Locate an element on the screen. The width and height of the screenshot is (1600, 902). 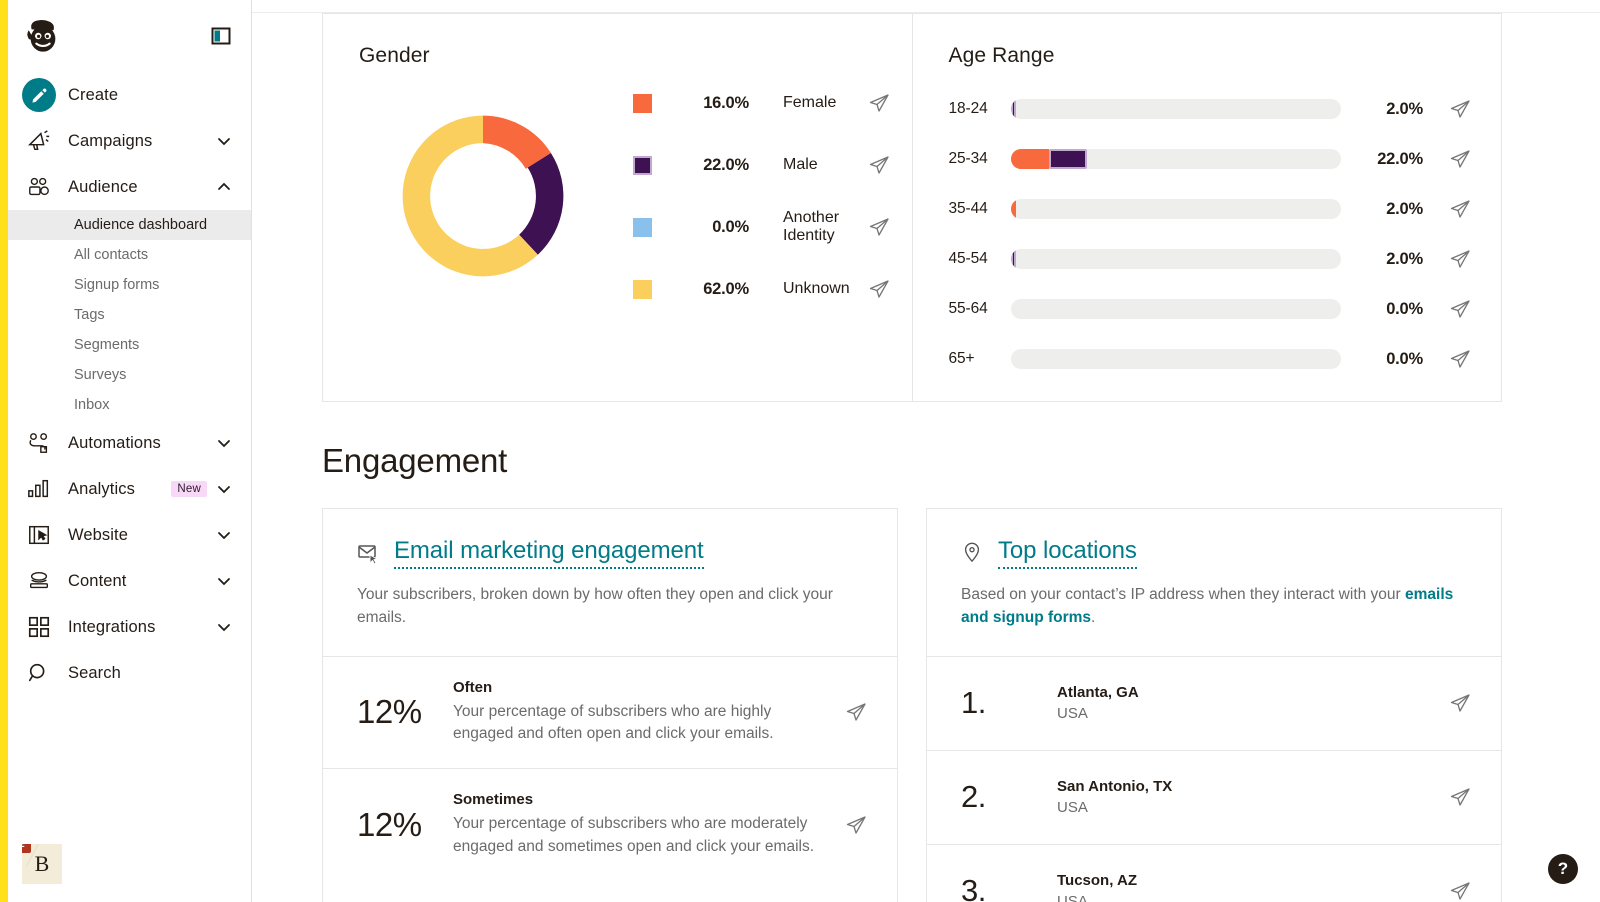
location-city: San Antonio, TX is located at coordinates (1115, 786).